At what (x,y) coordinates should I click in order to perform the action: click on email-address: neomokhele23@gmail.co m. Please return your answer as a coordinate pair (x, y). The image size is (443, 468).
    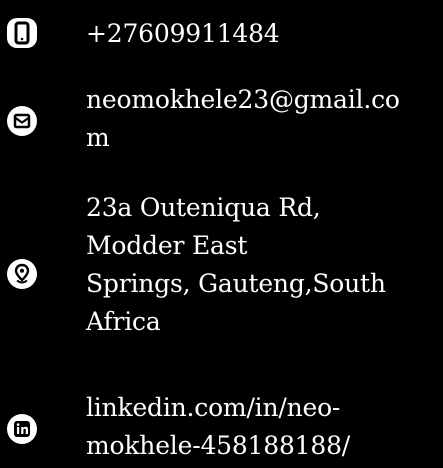
    Looking at the image, I should click on (243, 119).